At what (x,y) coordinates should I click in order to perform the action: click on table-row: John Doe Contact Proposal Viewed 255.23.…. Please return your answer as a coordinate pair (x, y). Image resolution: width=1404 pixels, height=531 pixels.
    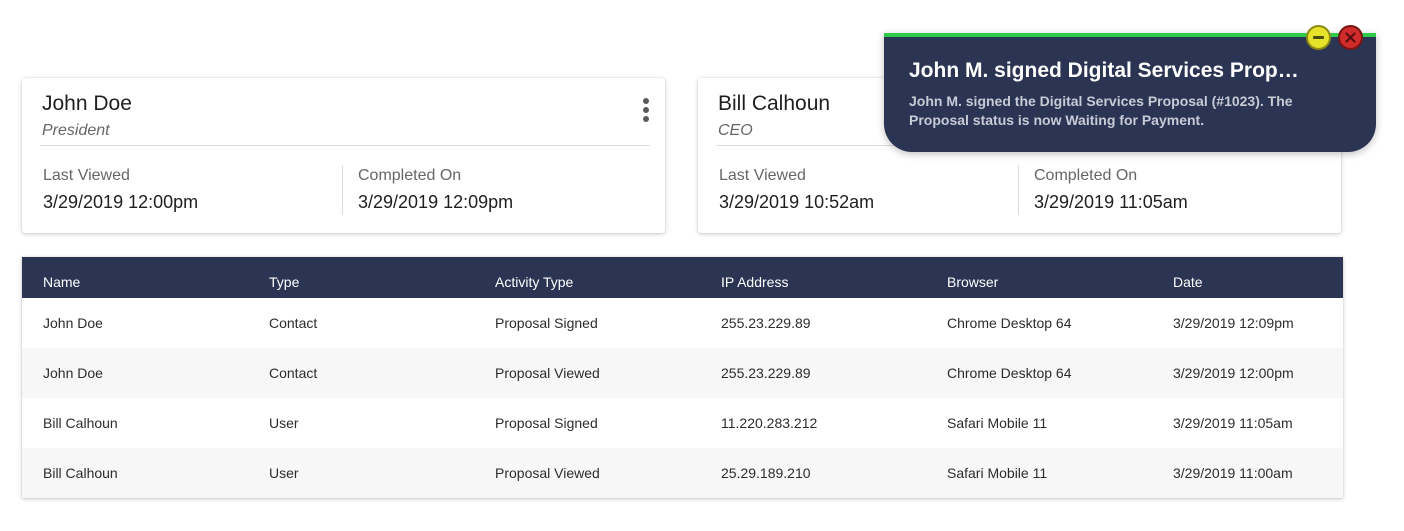
    Looking at the image, I should click on (682, 373).